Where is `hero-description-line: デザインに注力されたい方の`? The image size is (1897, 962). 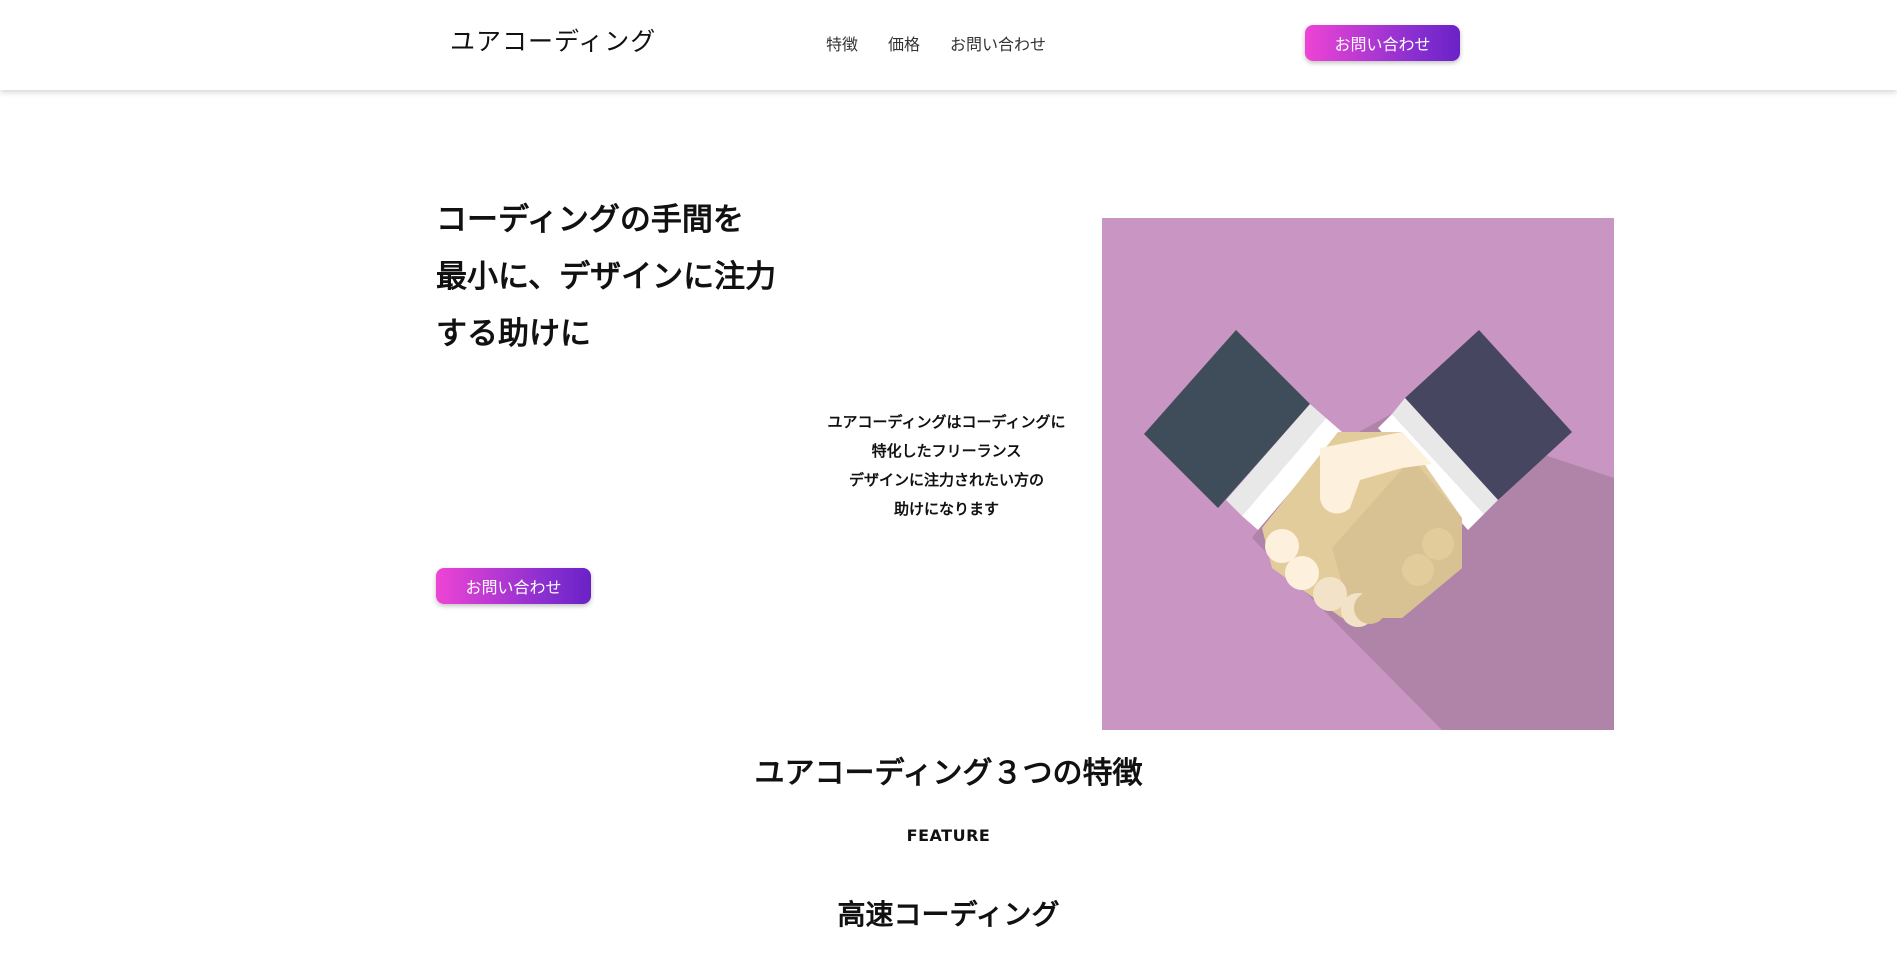 hero-description-line: デザインに注力されたい方の is located at coordinates (946, 480).